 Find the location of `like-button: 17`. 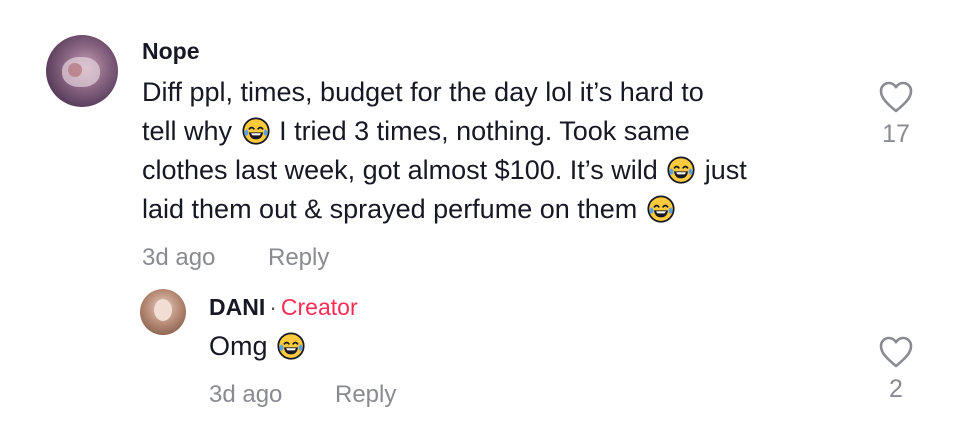

like-button: 17 is located at coordinates (896, 114).